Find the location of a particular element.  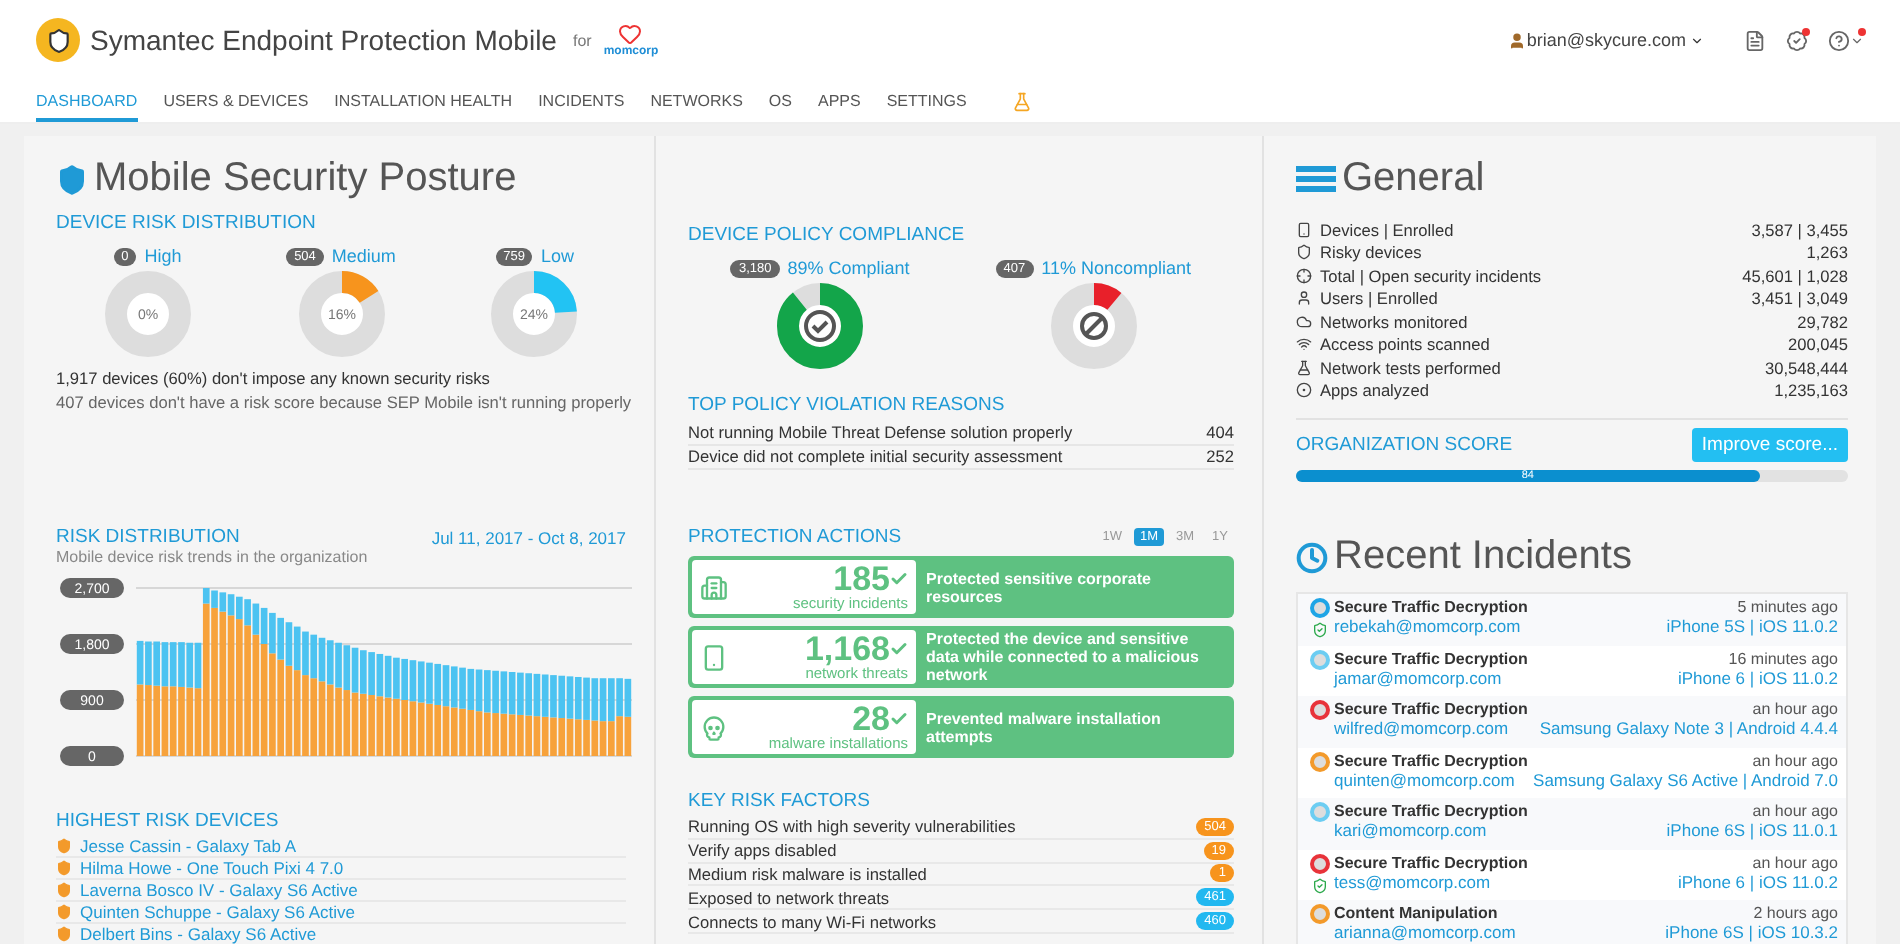

badge-check-icon is located at coordinates (1797, 40).